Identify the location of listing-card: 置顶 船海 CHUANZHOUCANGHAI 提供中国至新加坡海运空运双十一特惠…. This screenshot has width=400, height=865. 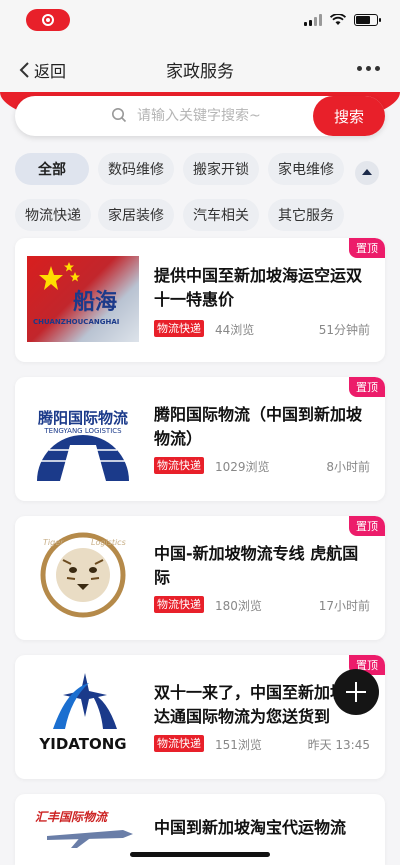
(200, 300).